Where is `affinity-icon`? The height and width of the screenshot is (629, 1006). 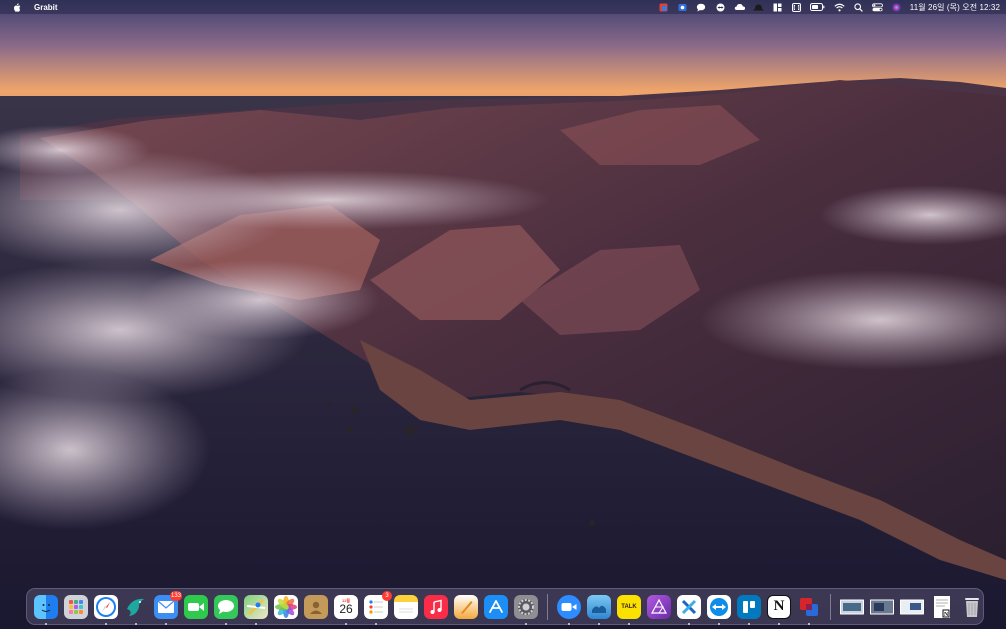 affinity-icon is located at coordinates (659, 606).